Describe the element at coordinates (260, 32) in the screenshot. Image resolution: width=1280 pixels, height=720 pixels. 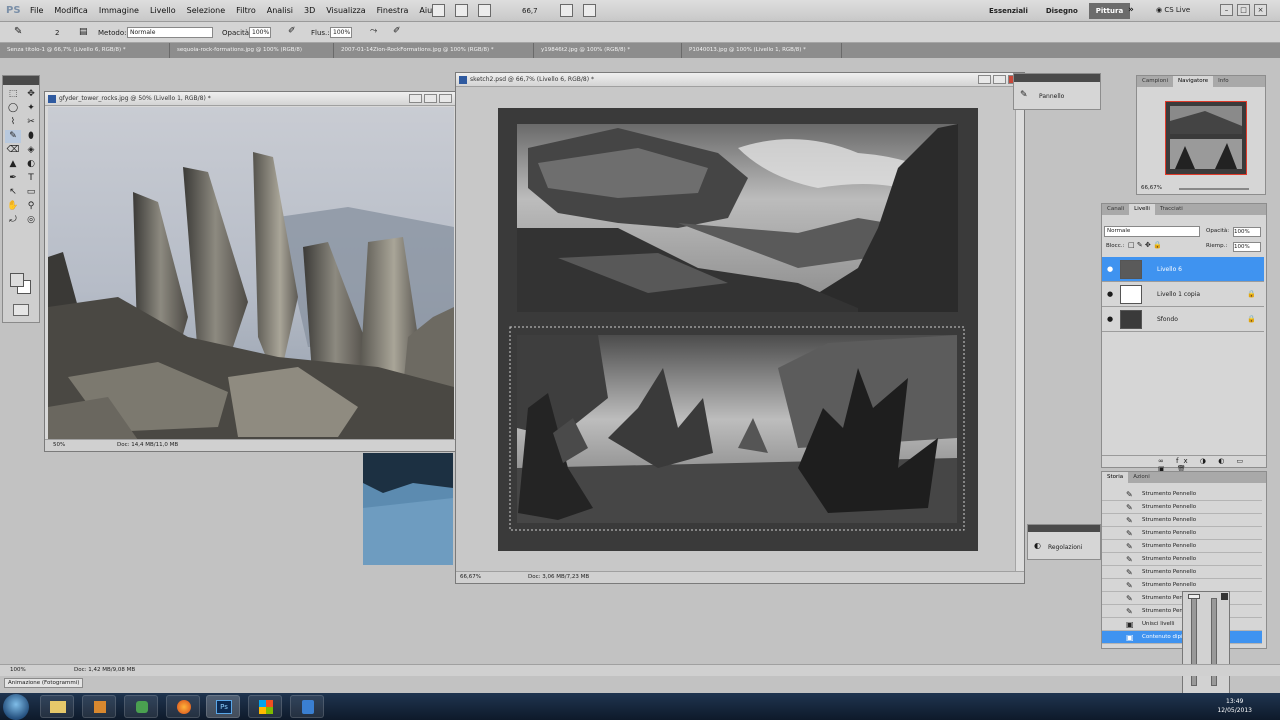
I see `opacita-input: 100%` at that location.